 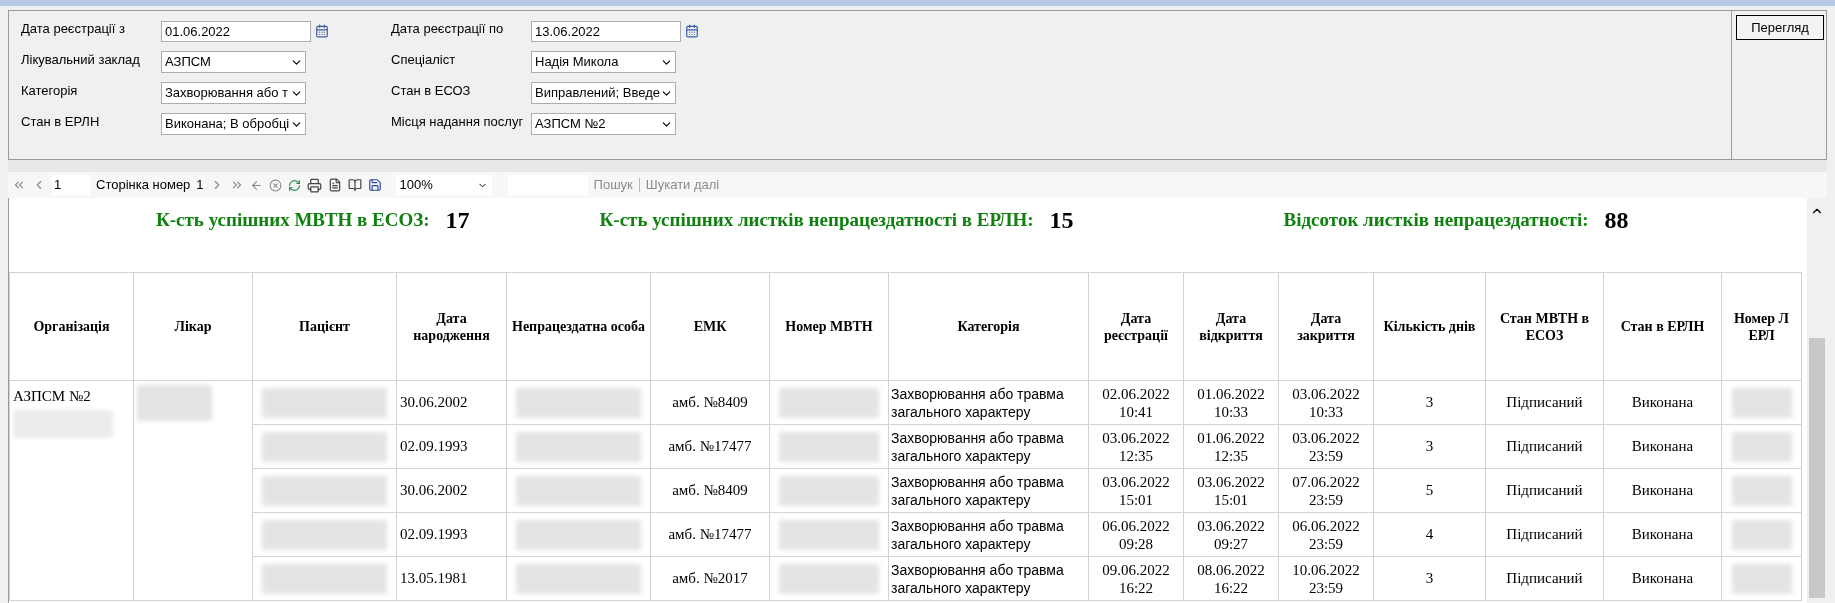 I want to click on field-label: Стан в ЕСОЗ, so click(x=431, y=91).